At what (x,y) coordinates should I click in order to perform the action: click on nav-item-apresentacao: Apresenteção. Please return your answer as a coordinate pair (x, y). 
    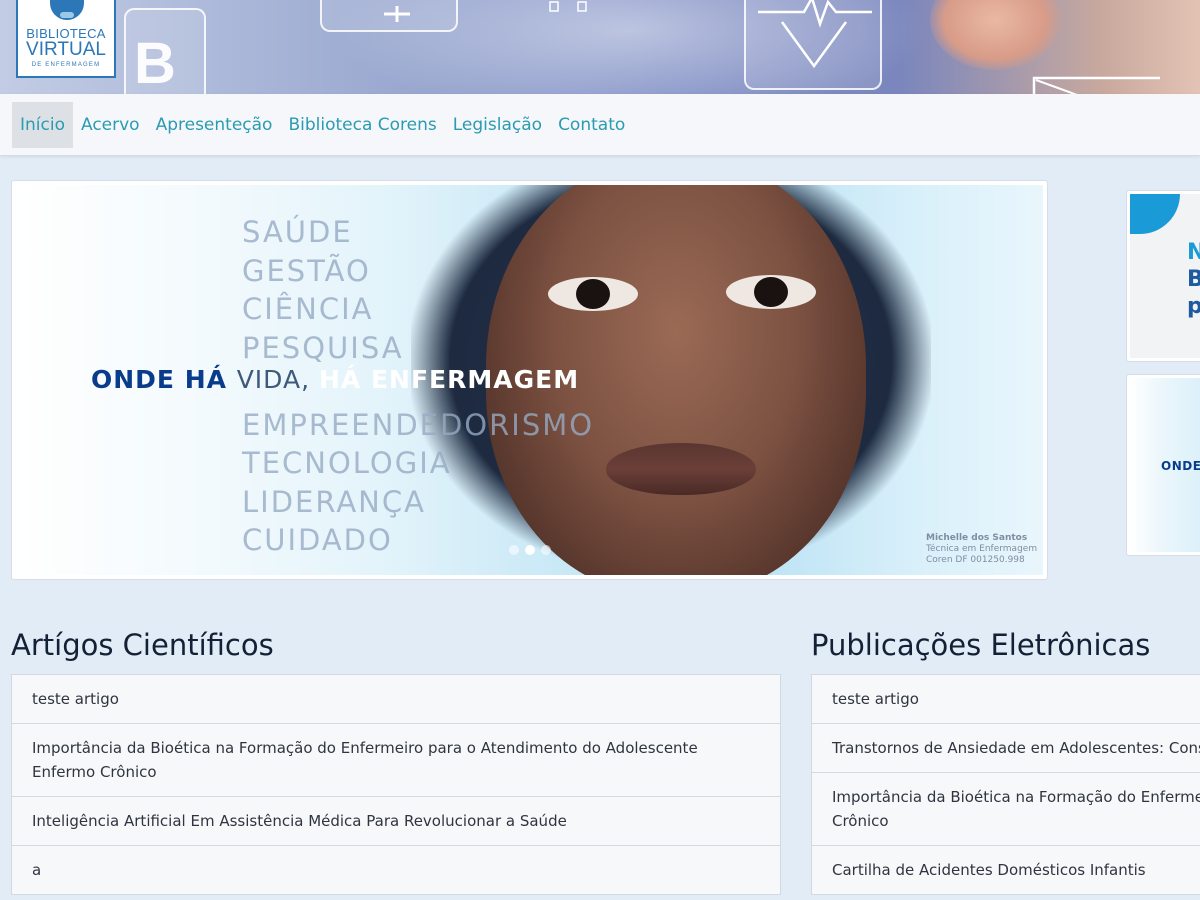
    Looking at the image, I should click on (214, 125).